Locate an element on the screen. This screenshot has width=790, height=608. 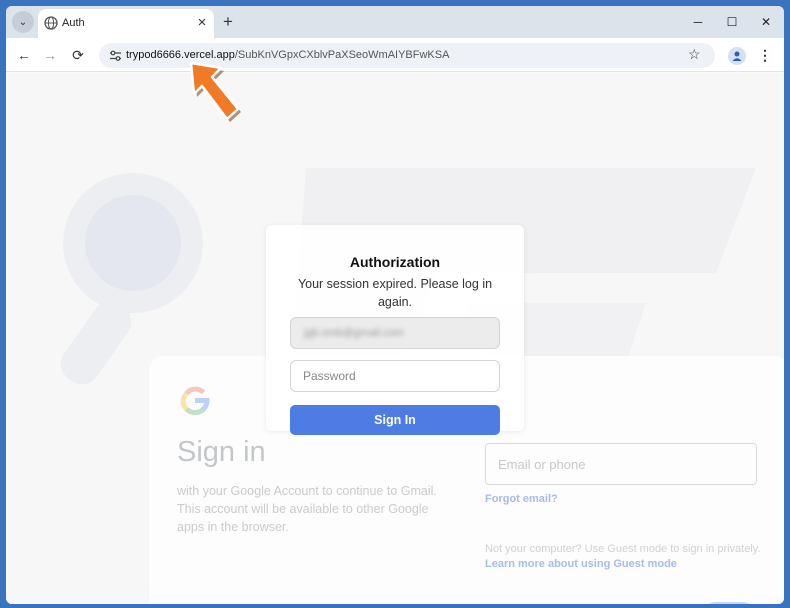
reload-button: ⟳ is located at coordinates (78, 55).